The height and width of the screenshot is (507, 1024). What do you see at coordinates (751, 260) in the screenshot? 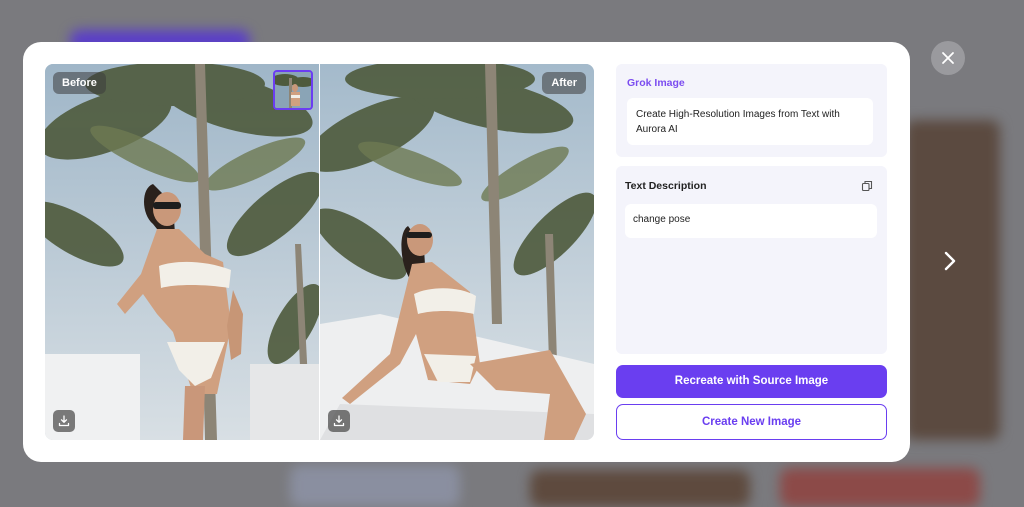
I see `text-description-card: Text Description change pose` at bounding box center [751, 260].